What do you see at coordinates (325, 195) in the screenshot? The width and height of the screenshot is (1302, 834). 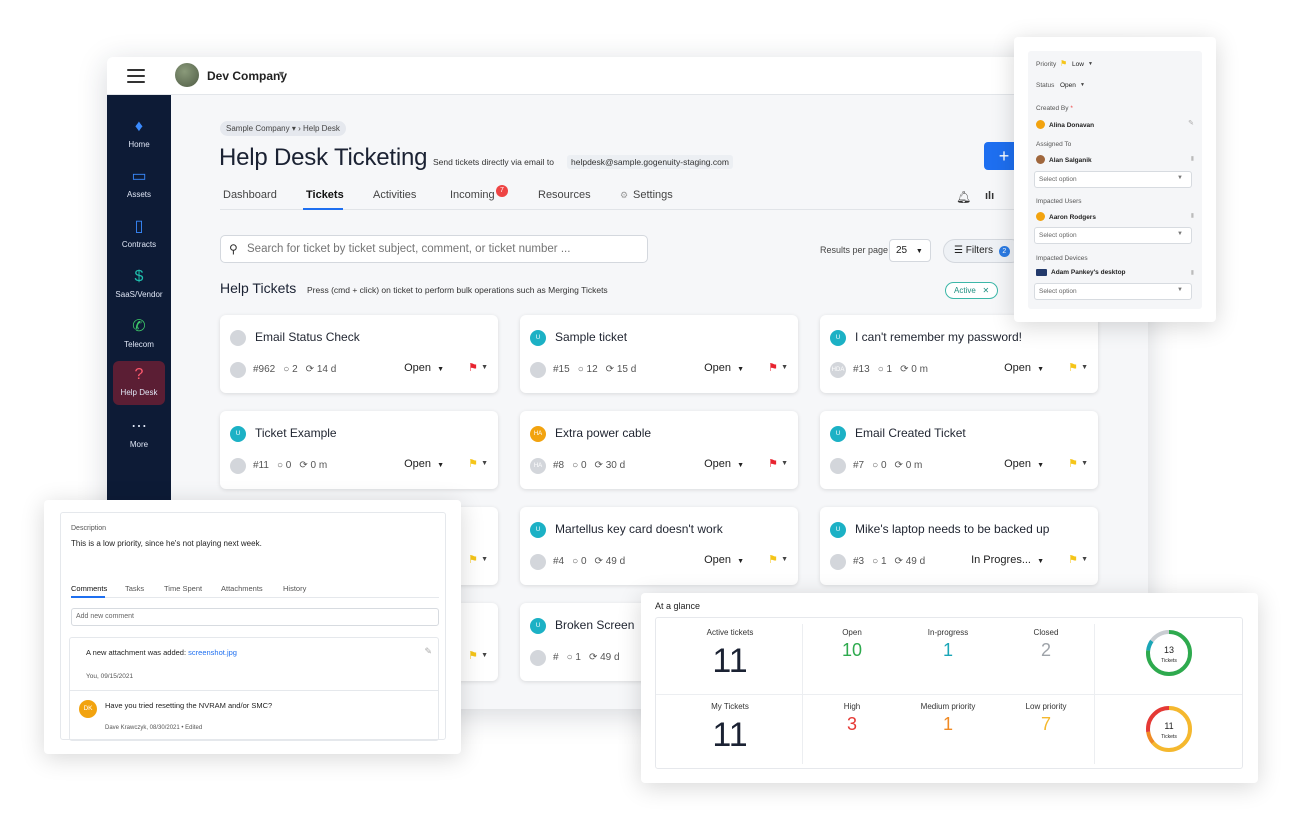 I see `tab-tickets: Tickets` at bounding box center [325, 195].